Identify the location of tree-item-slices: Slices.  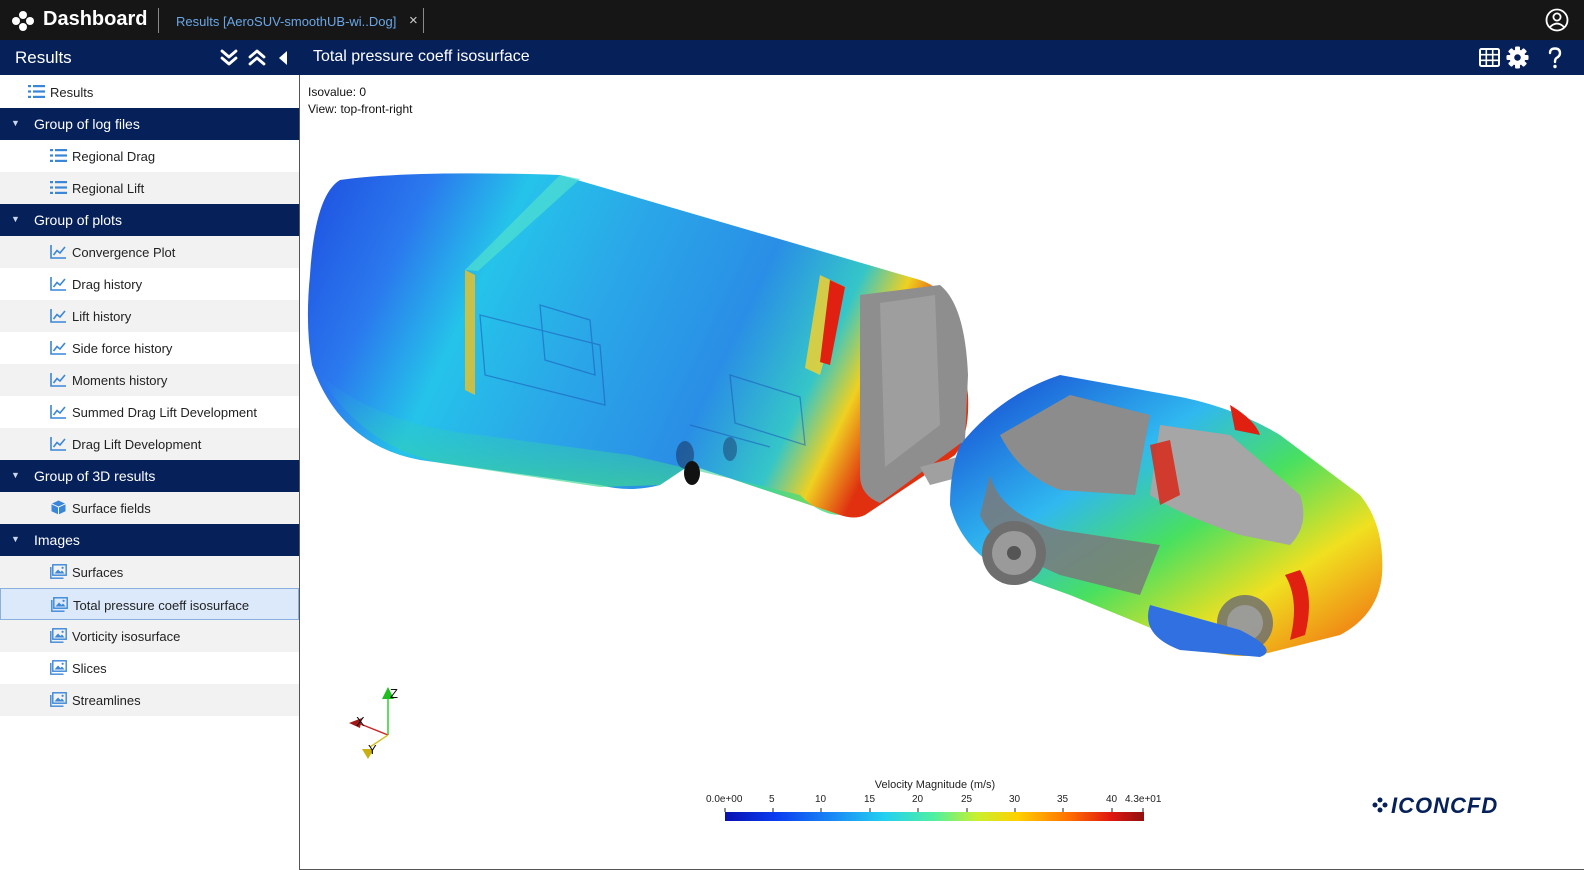
(149, 668).